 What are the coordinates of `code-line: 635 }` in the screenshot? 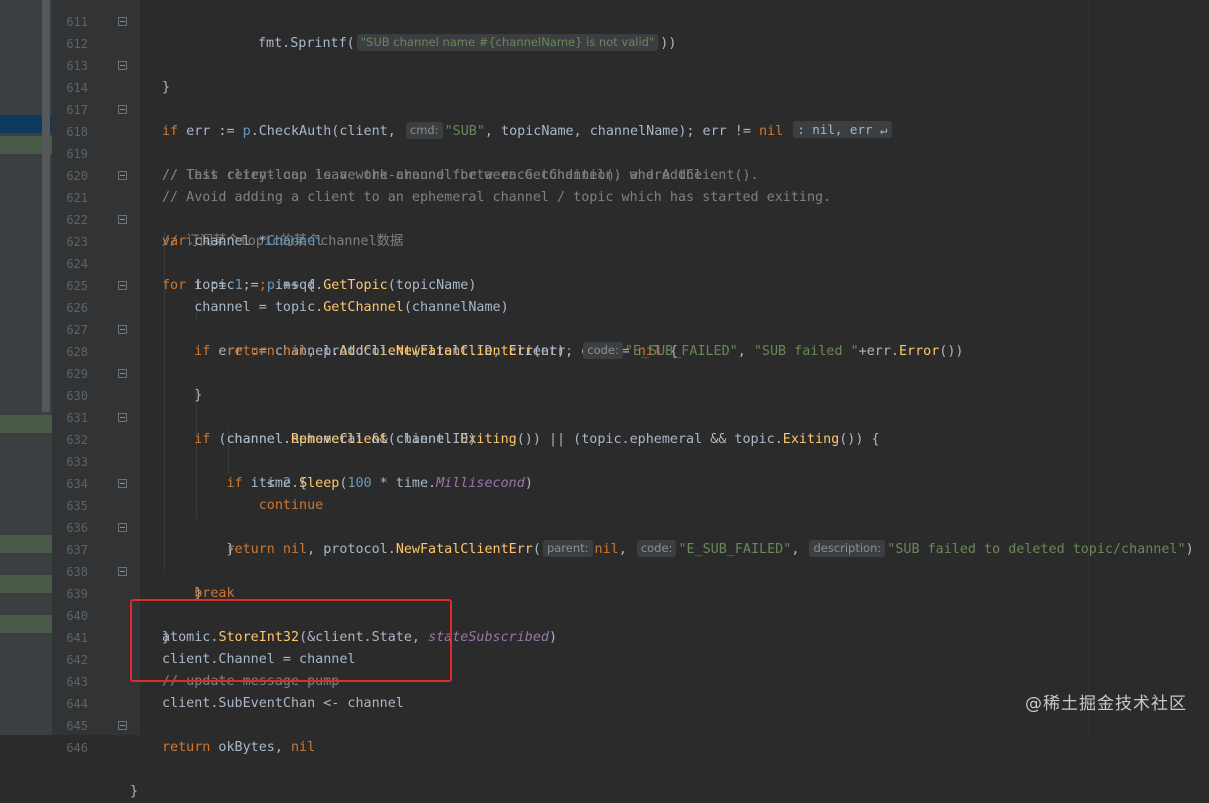 It's located at (604, 515).